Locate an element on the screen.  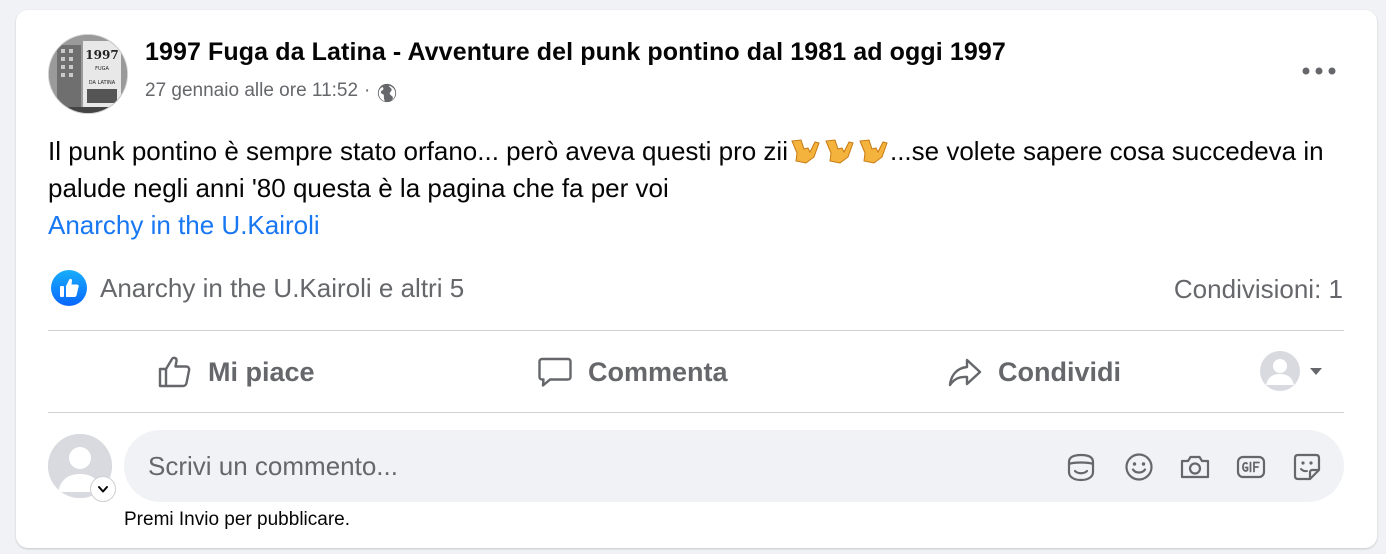
share-button: Condividi is located at coordinates (1033, 372).